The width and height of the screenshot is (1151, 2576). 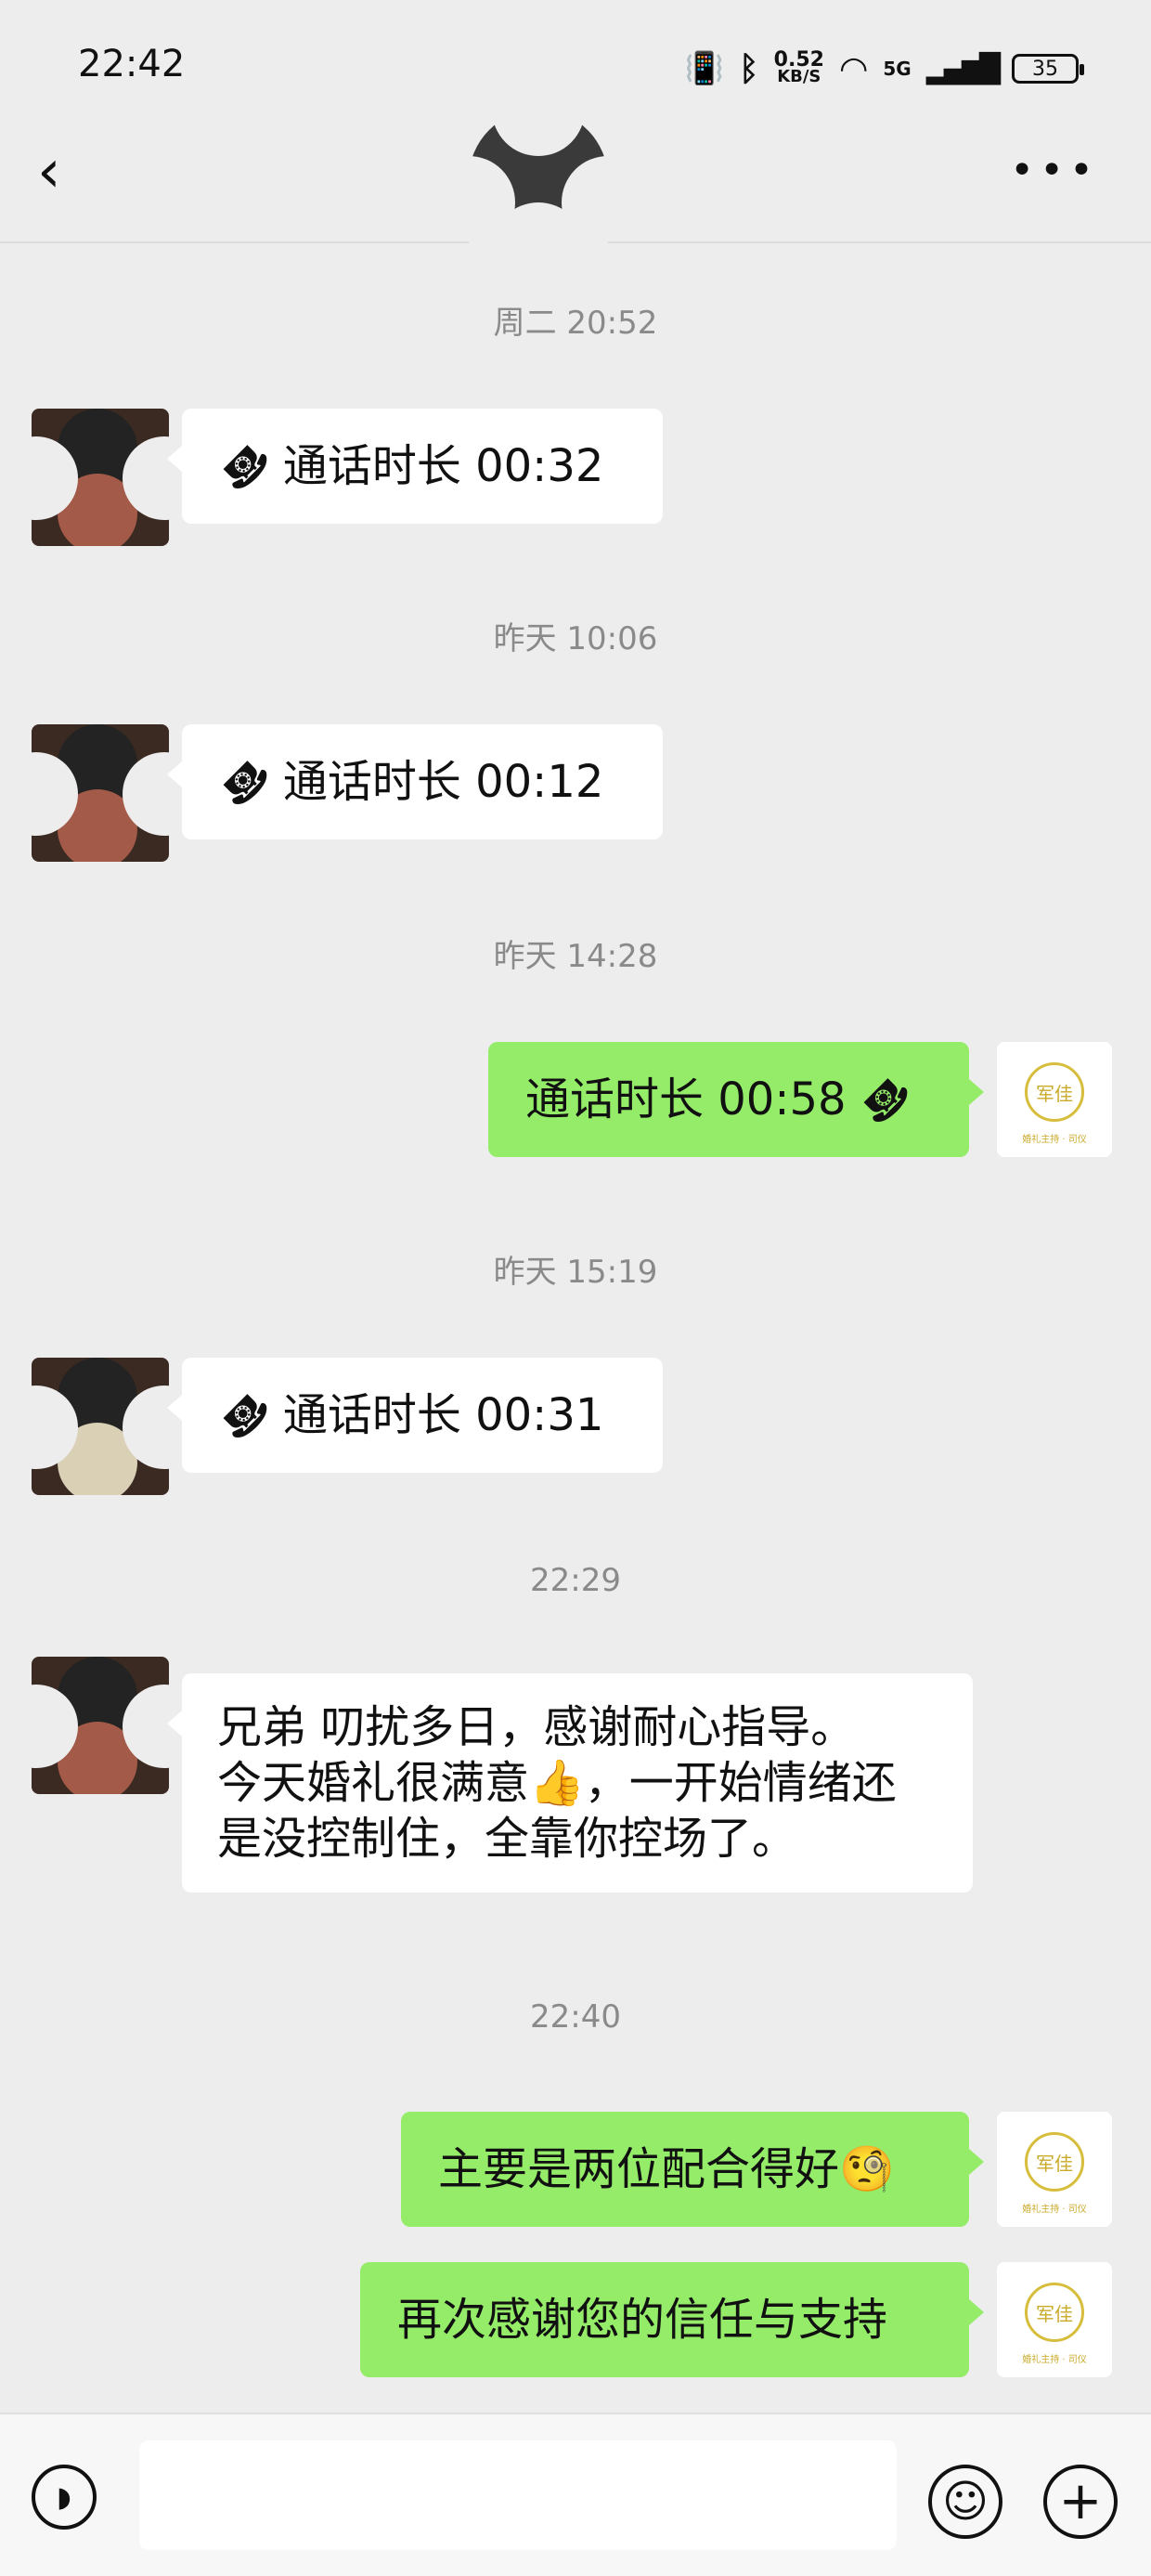 What do you see at coordinates (575, 957) in the screenshot?
I see `timestamp: 昨天 14:28` at bounding box center [575, 957].